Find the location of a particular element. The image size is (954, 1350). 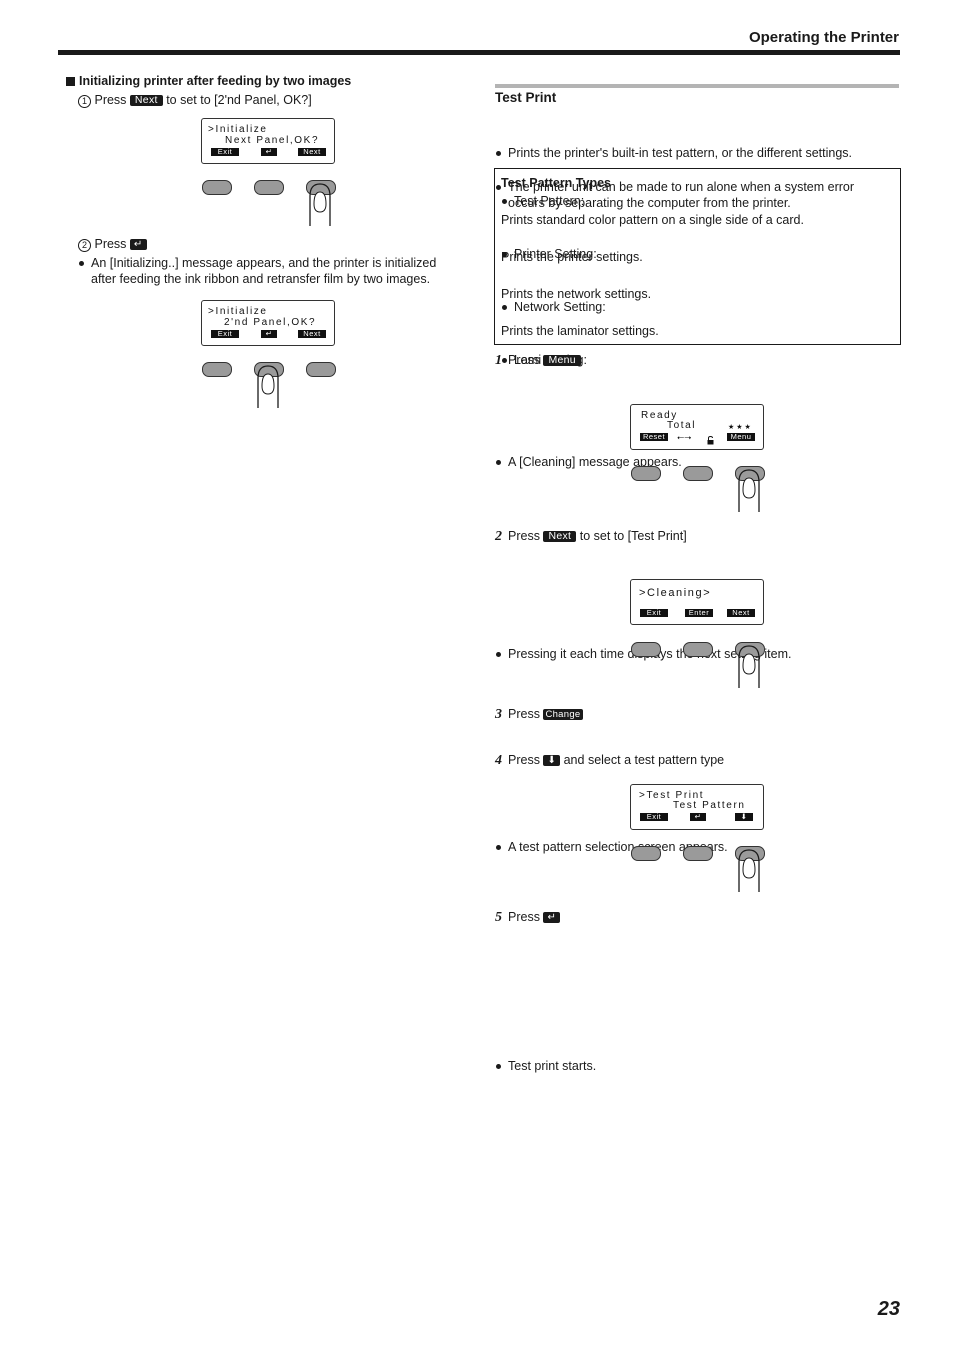

printer-button-right is located at coordinates (321, 369).